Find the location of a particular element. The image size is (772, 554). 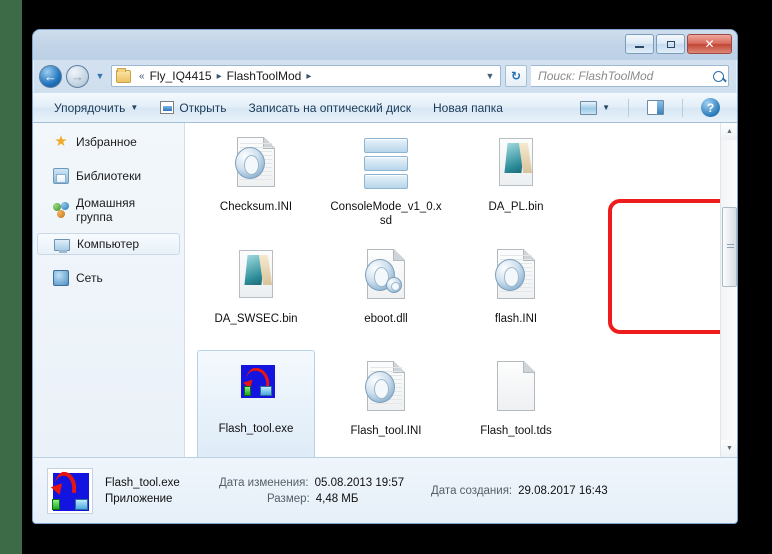

file-item-flash-tool-tds: Flash_tool.tds is located at coordinates (516, 405).